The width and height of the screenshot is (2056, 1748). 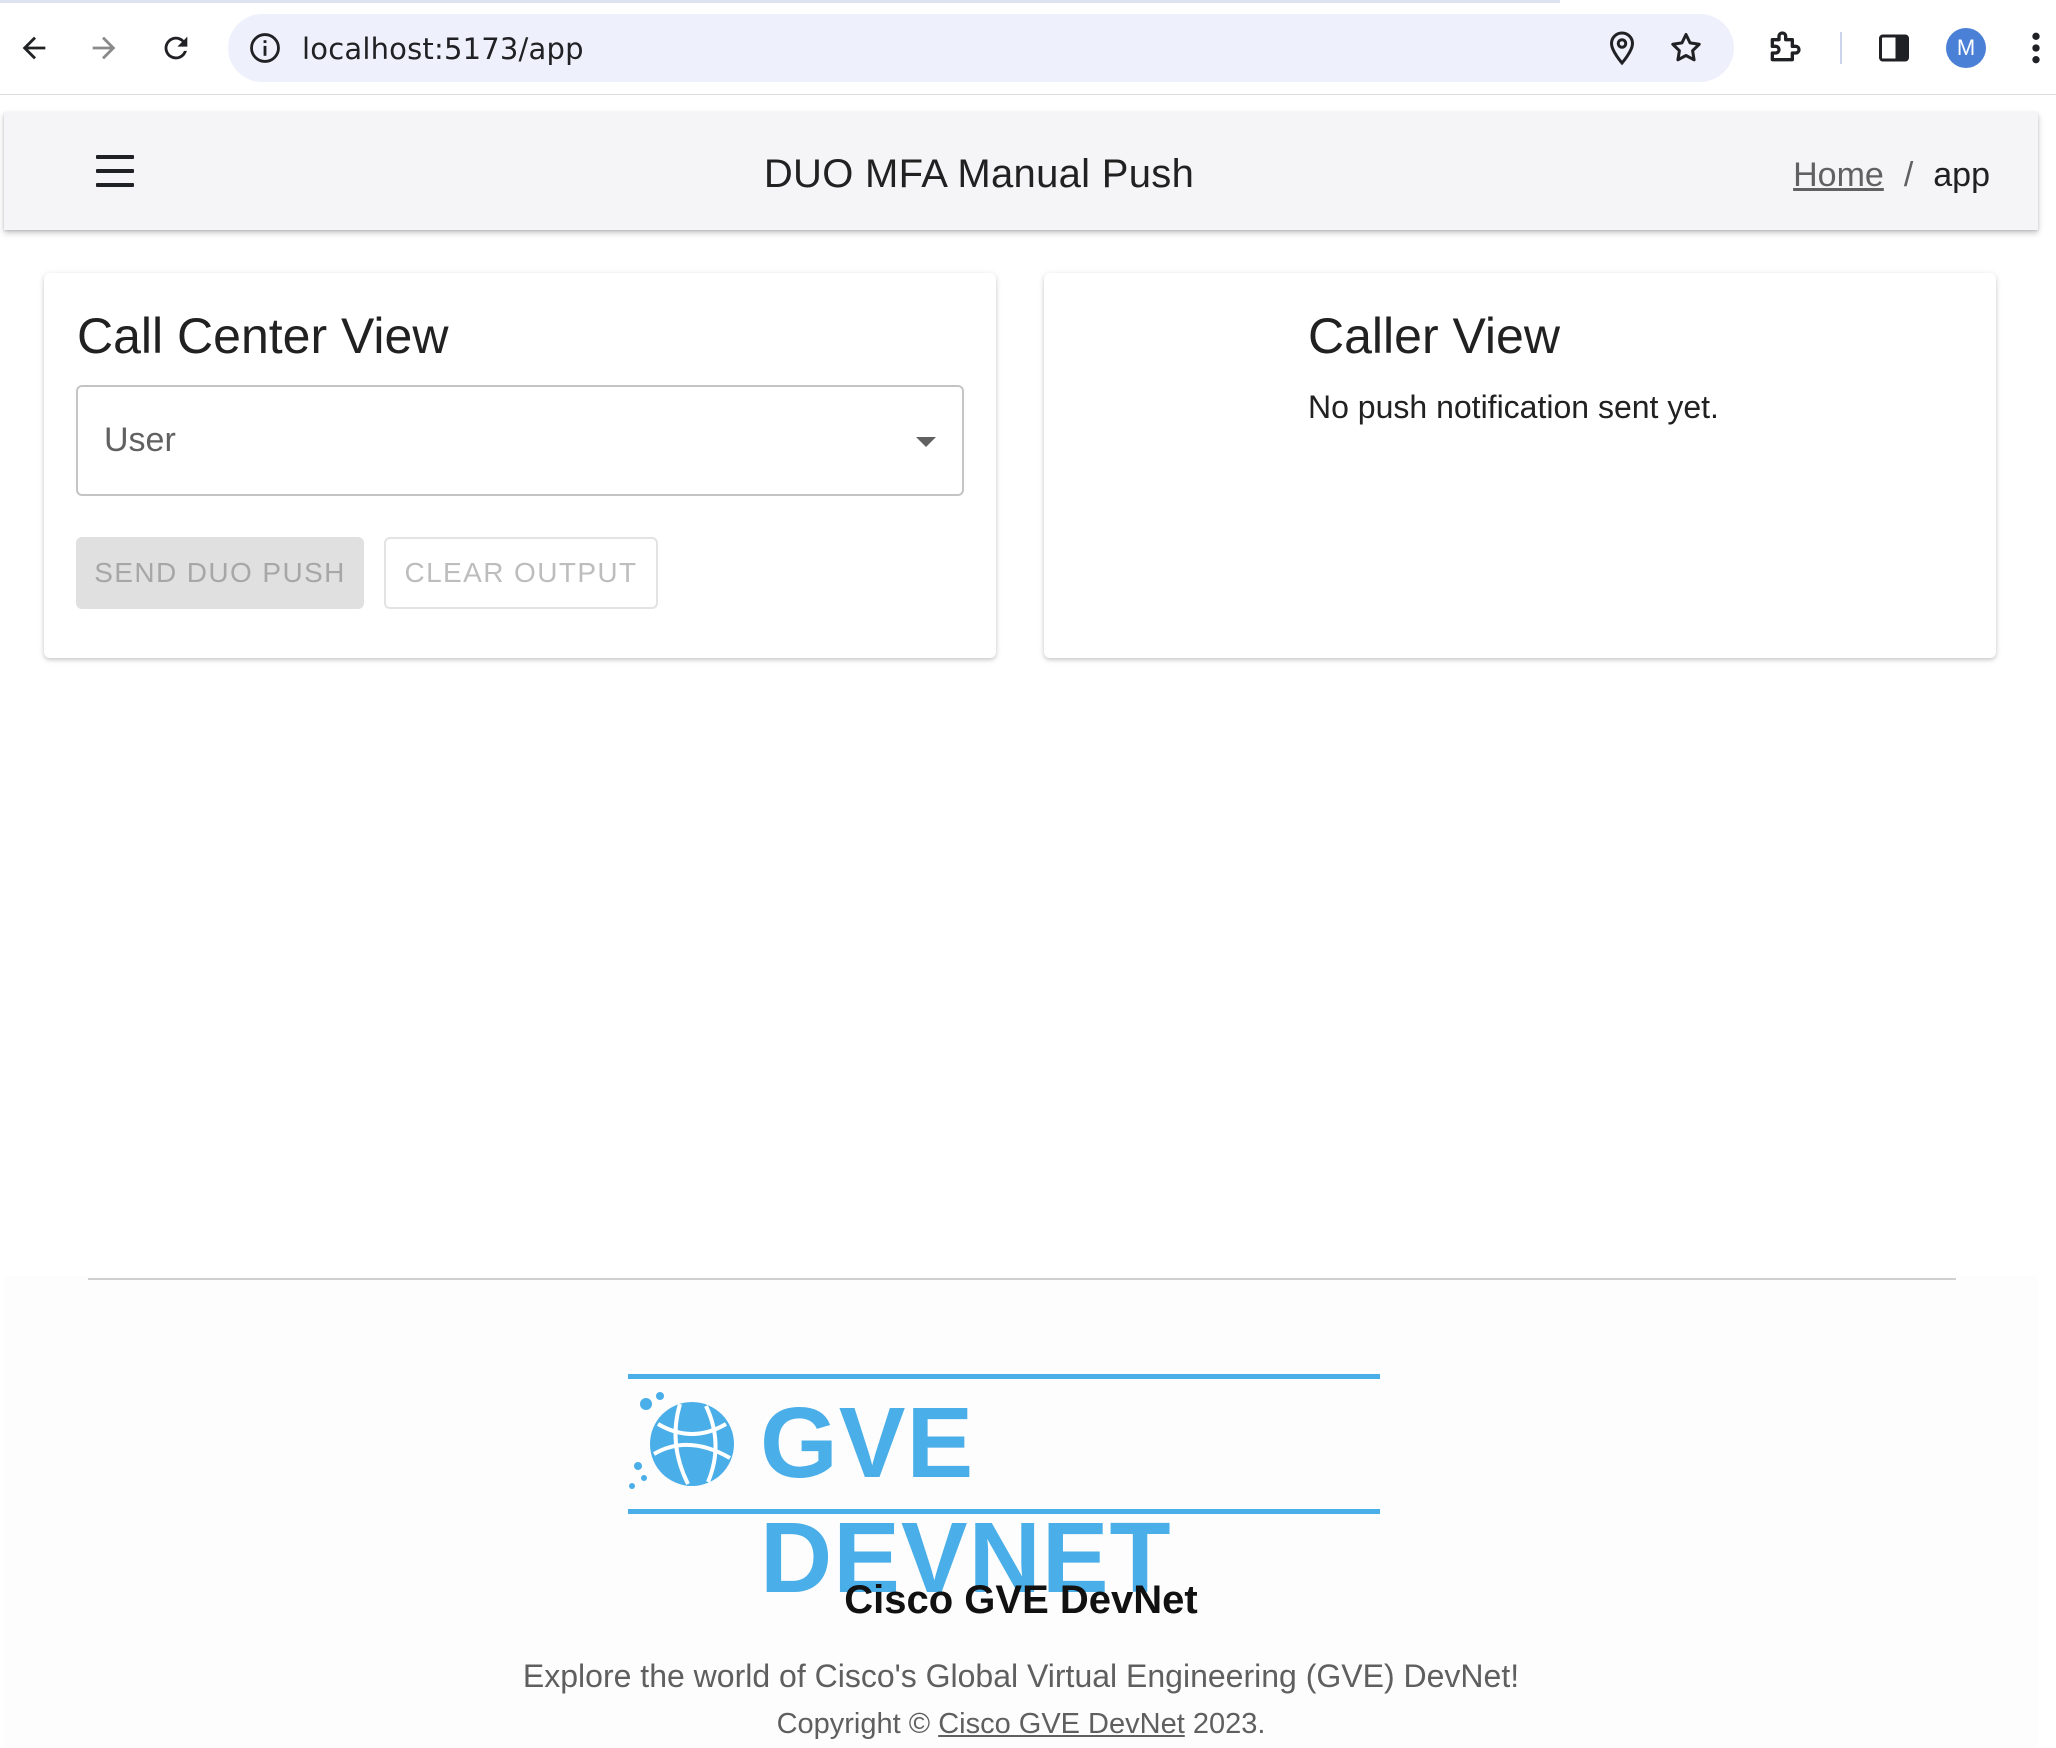 I want to click on clear-output-button: CLEAR OUTPUT, so click(x=521, y=573).